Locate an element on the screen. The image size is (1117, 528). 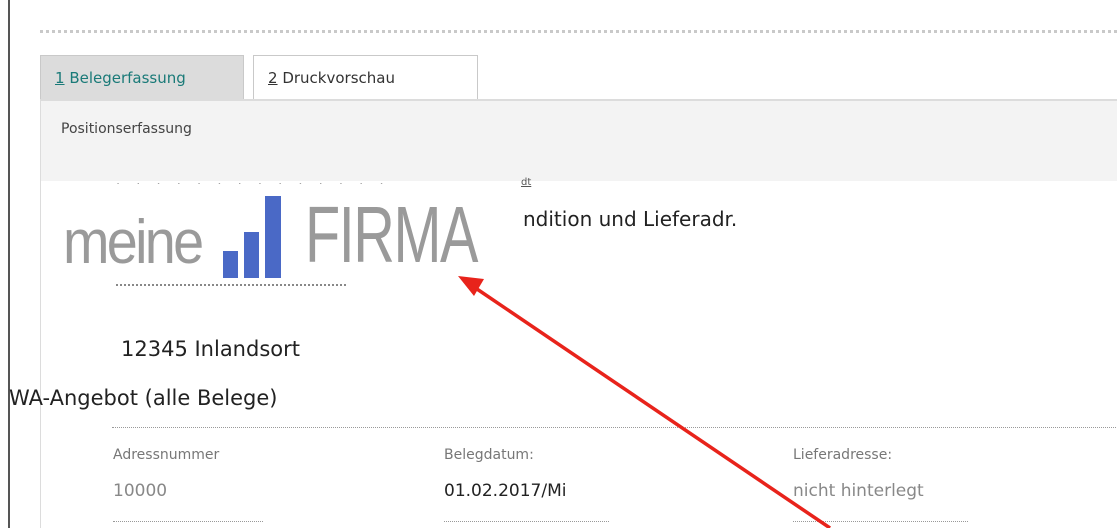
city-line: 12345 Inlandsort is located at coordinates (210, 349).